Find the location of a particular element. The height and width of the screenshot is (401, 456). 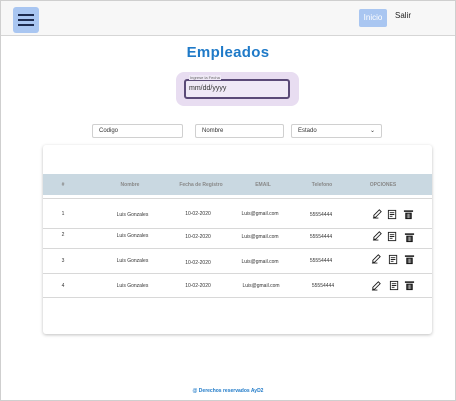

page-title: Empleados is located at coordinates (228, 52).